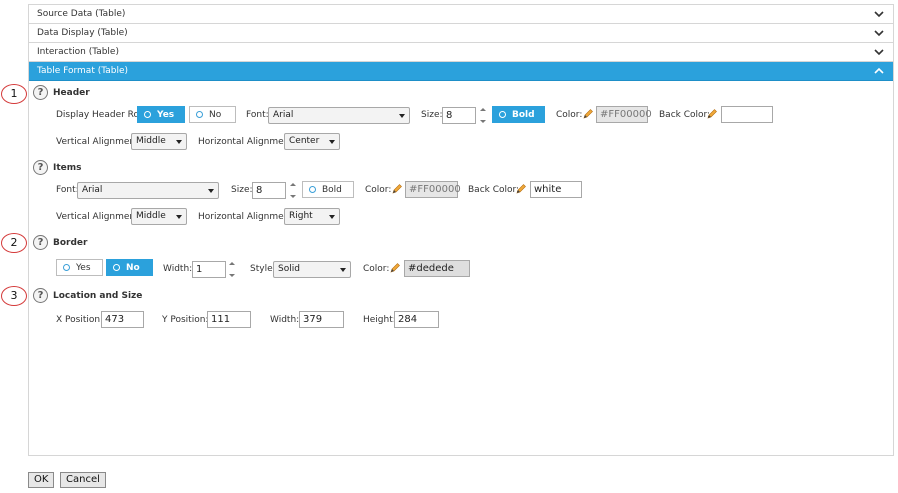 The height and width of the screenshot is (493, 898). What do you see at coordinates (83, 480) in the screenshot?
I see `cancel-button: Cancel` at bounding box center [83, 480].